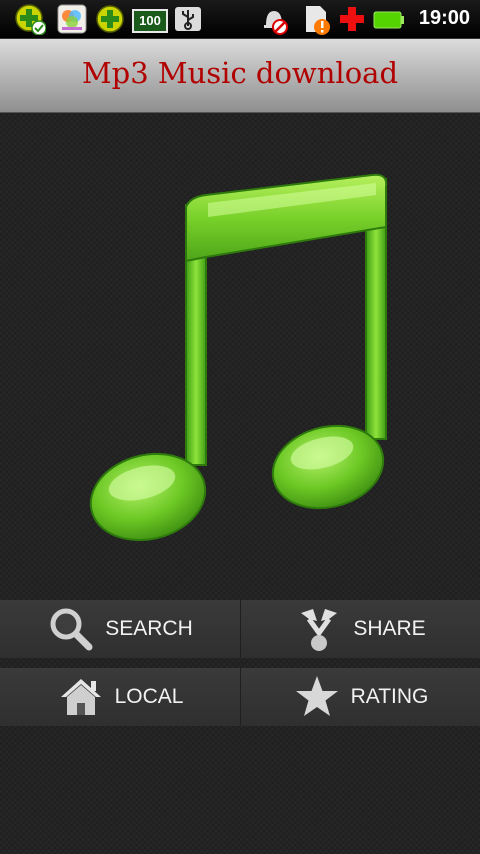 This screenshot has width=480, height=854. I want to click on local-button: LOCAL, so click(120, 697).